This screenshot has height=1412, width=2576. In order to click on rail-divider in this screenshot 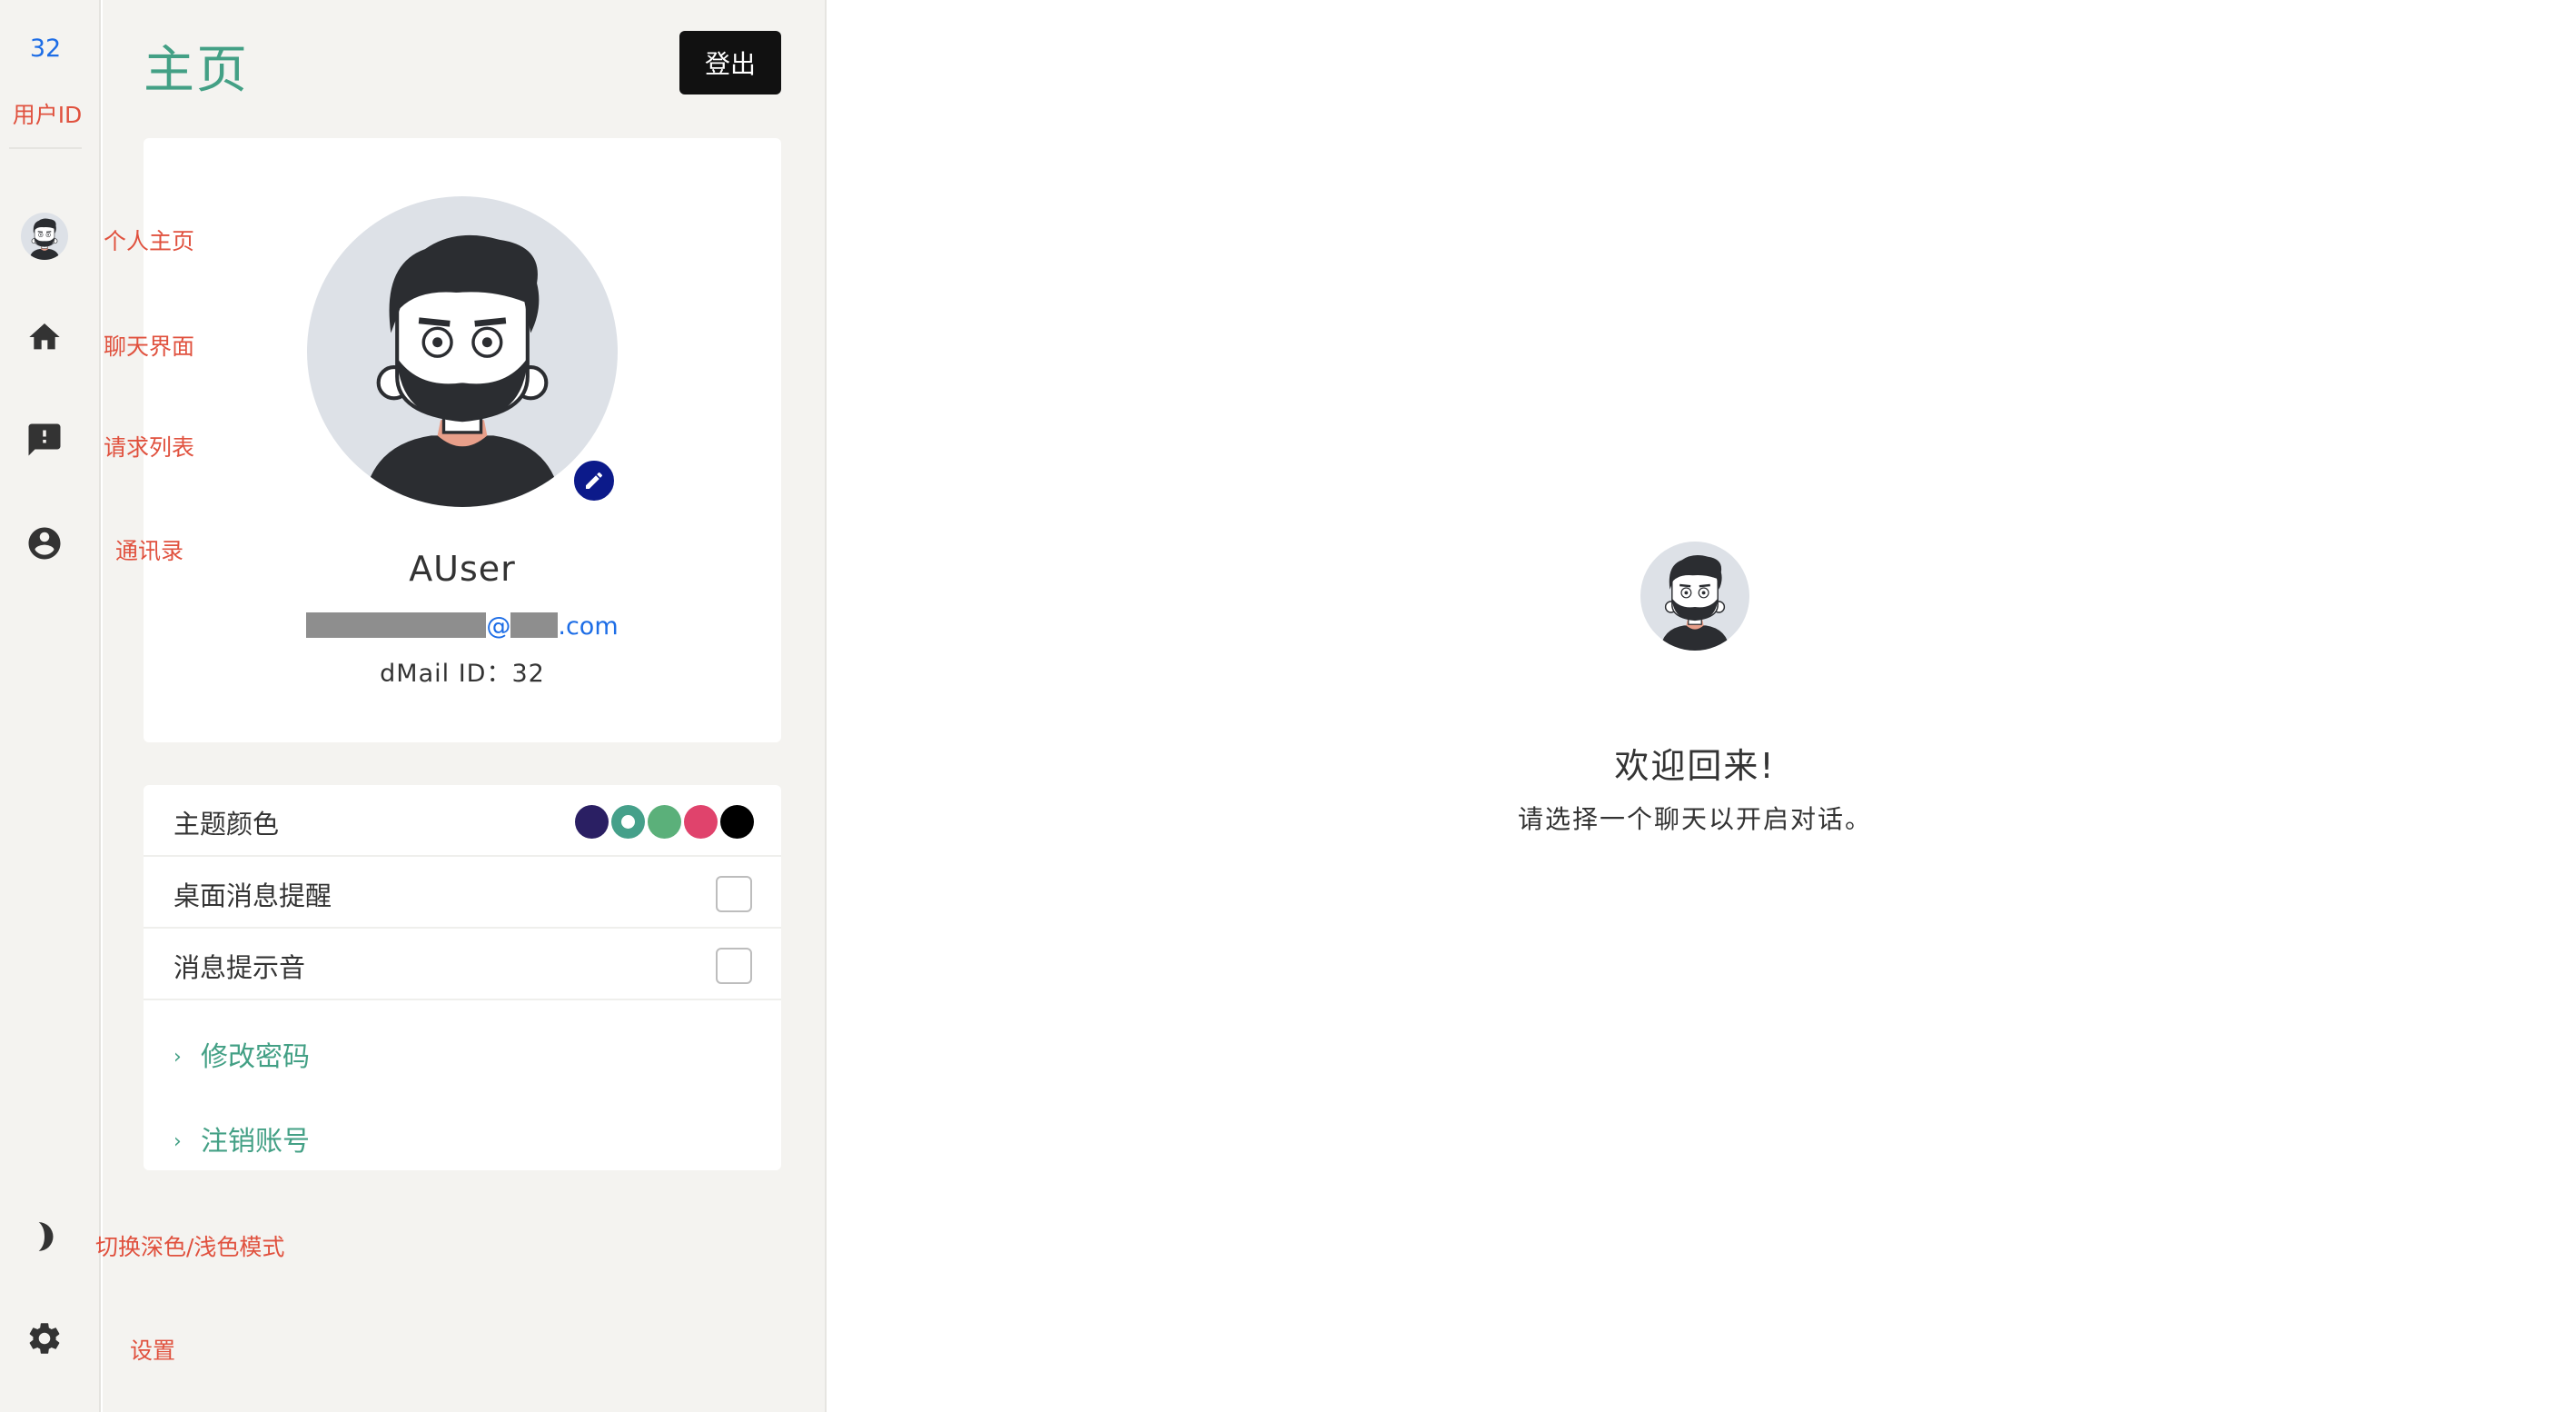, I will do `click(45, 148)`.